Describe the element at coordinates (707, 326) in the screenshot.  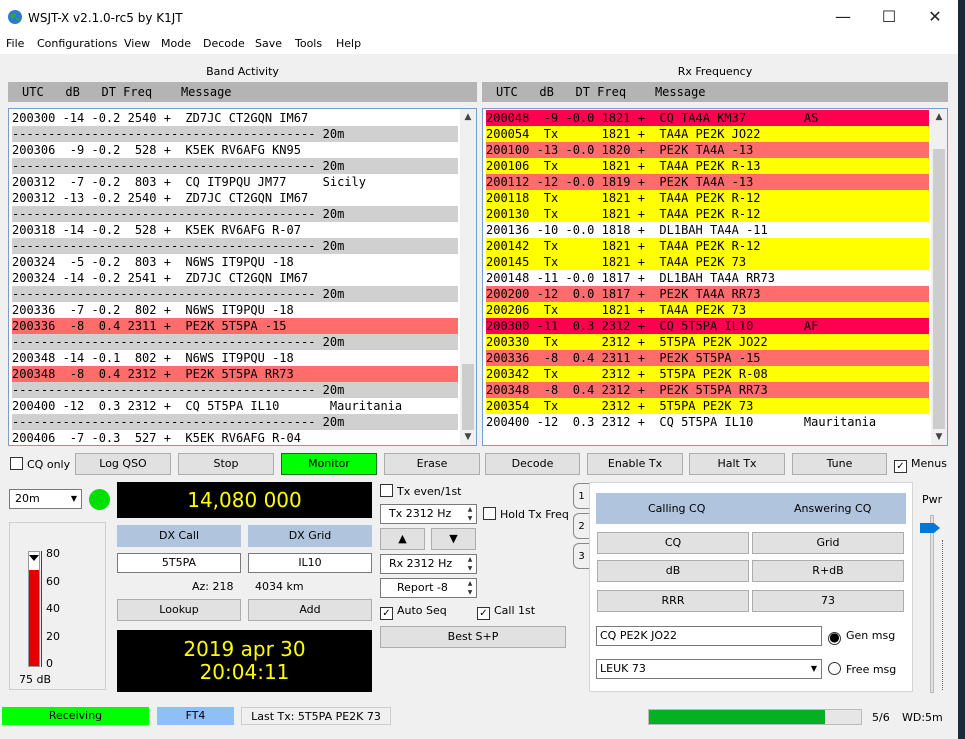
I see `rx-frequency-decode-row: 200300 -11 0.3 2312 + CQ 5T5PA IL10 AF` at that location.